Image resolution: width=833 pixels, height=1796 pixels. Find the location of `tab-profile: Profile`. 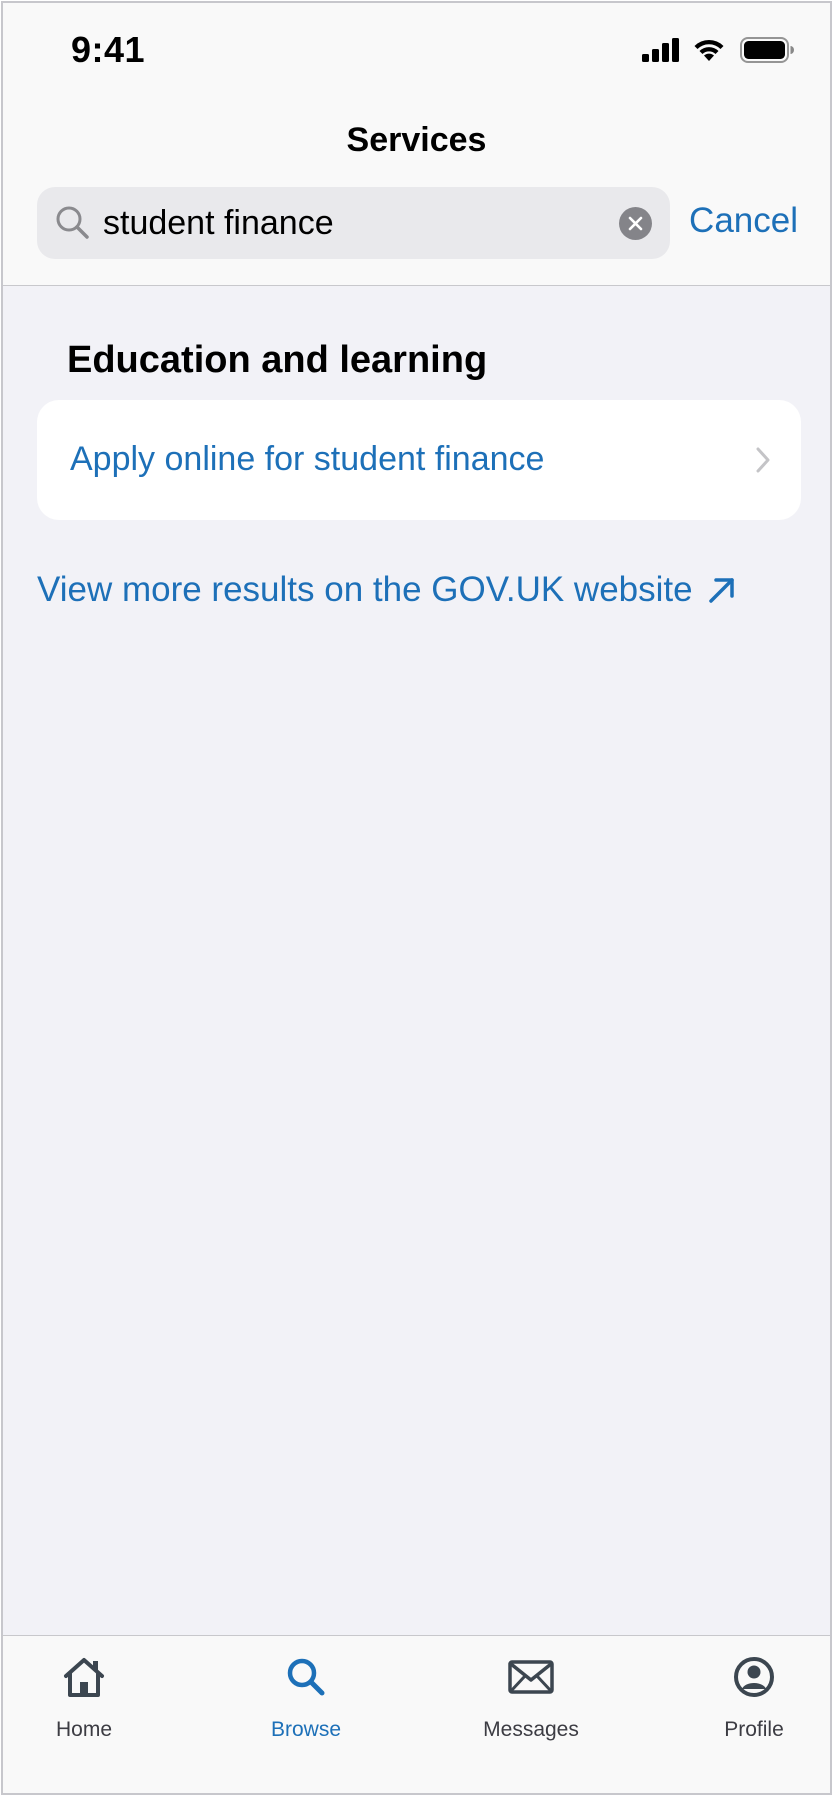

tab-profile: Profile is located at coordinates (752, 1705).